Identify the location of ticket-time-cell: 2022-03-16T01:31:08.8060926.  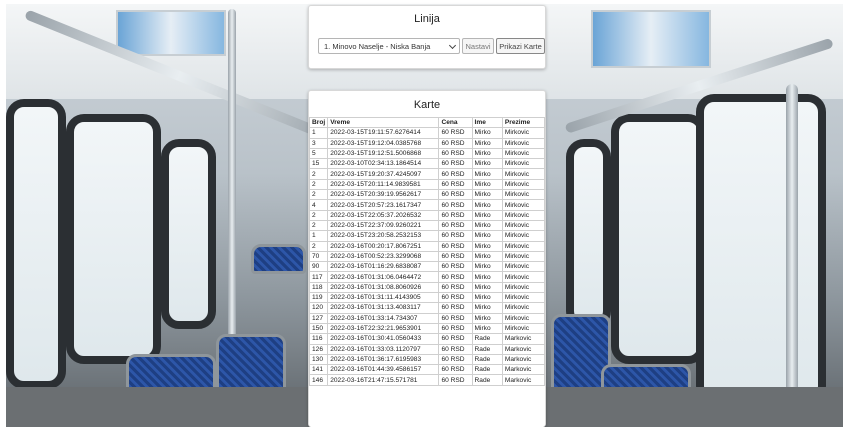
(383, 287).